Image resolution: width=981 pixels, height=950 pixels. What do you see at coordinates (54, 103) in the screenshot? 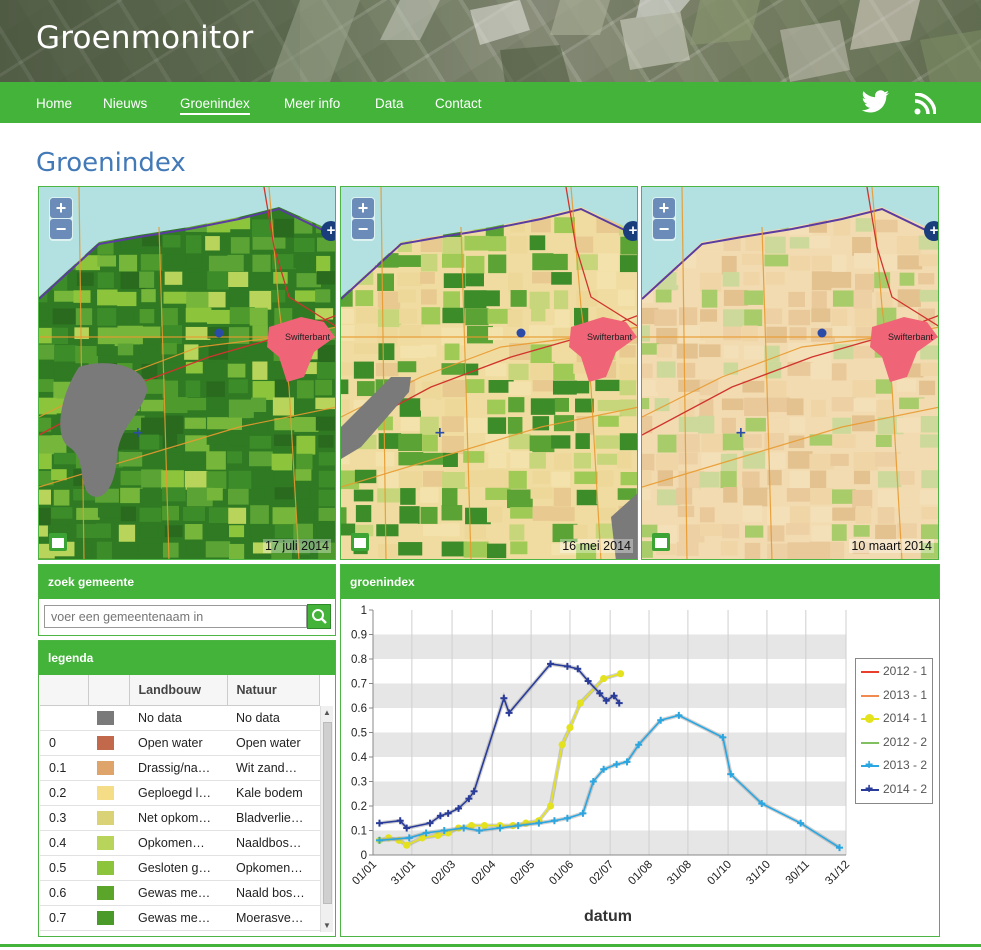
I see `nav-home: Home` at bounding box center [54, 103].